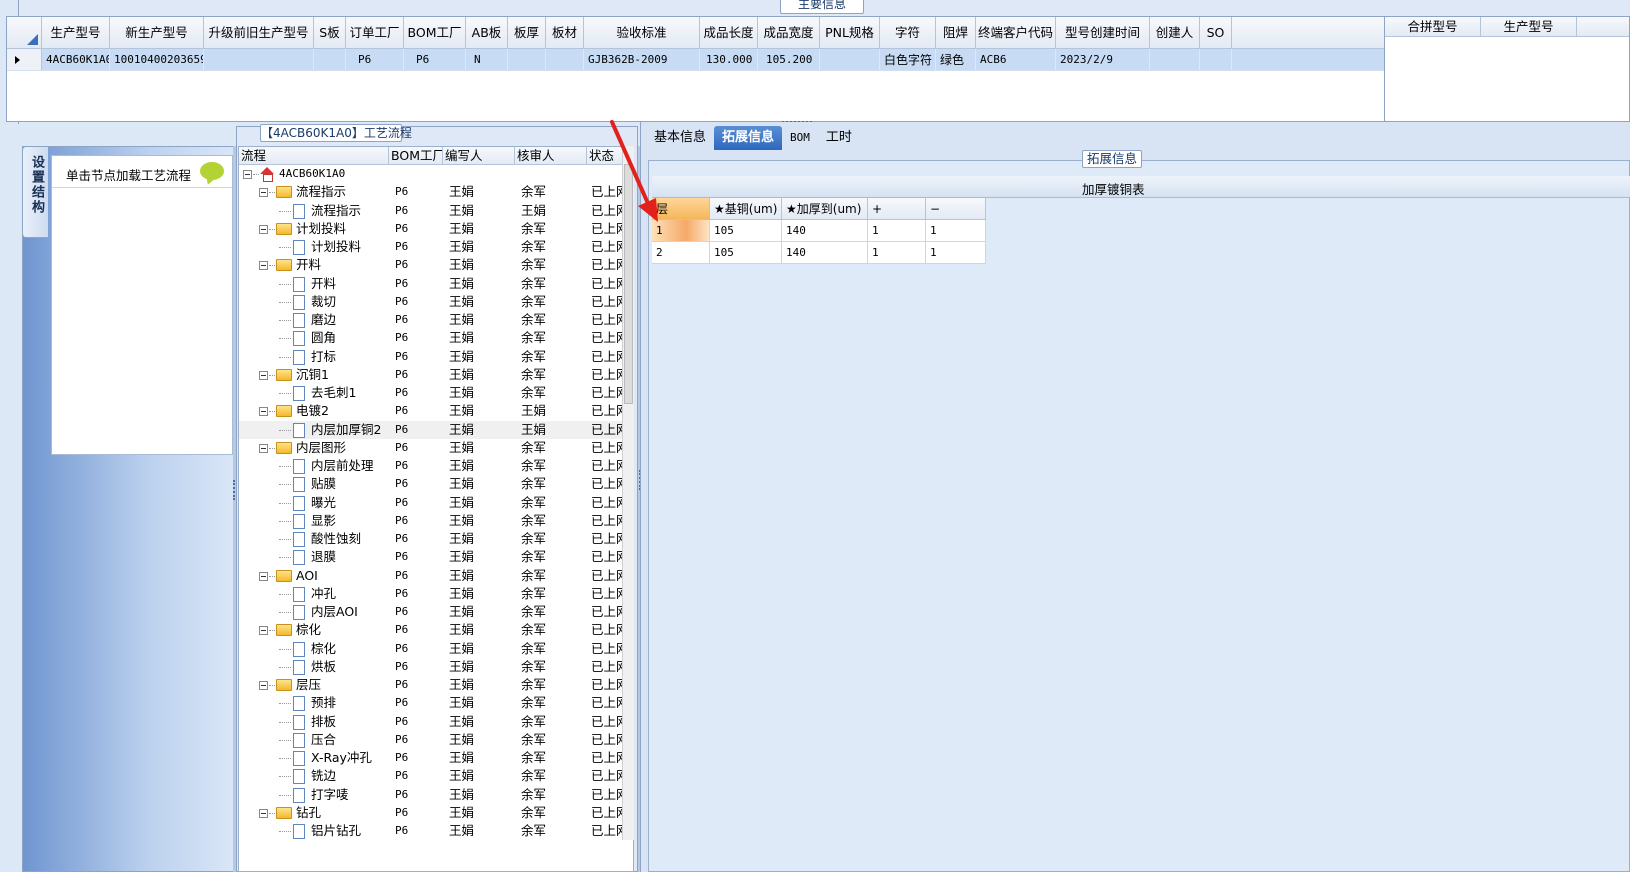  I want to click on tree-leaf-node: 曝光 P6 王娟 余军 已上网, so click(436, 503).